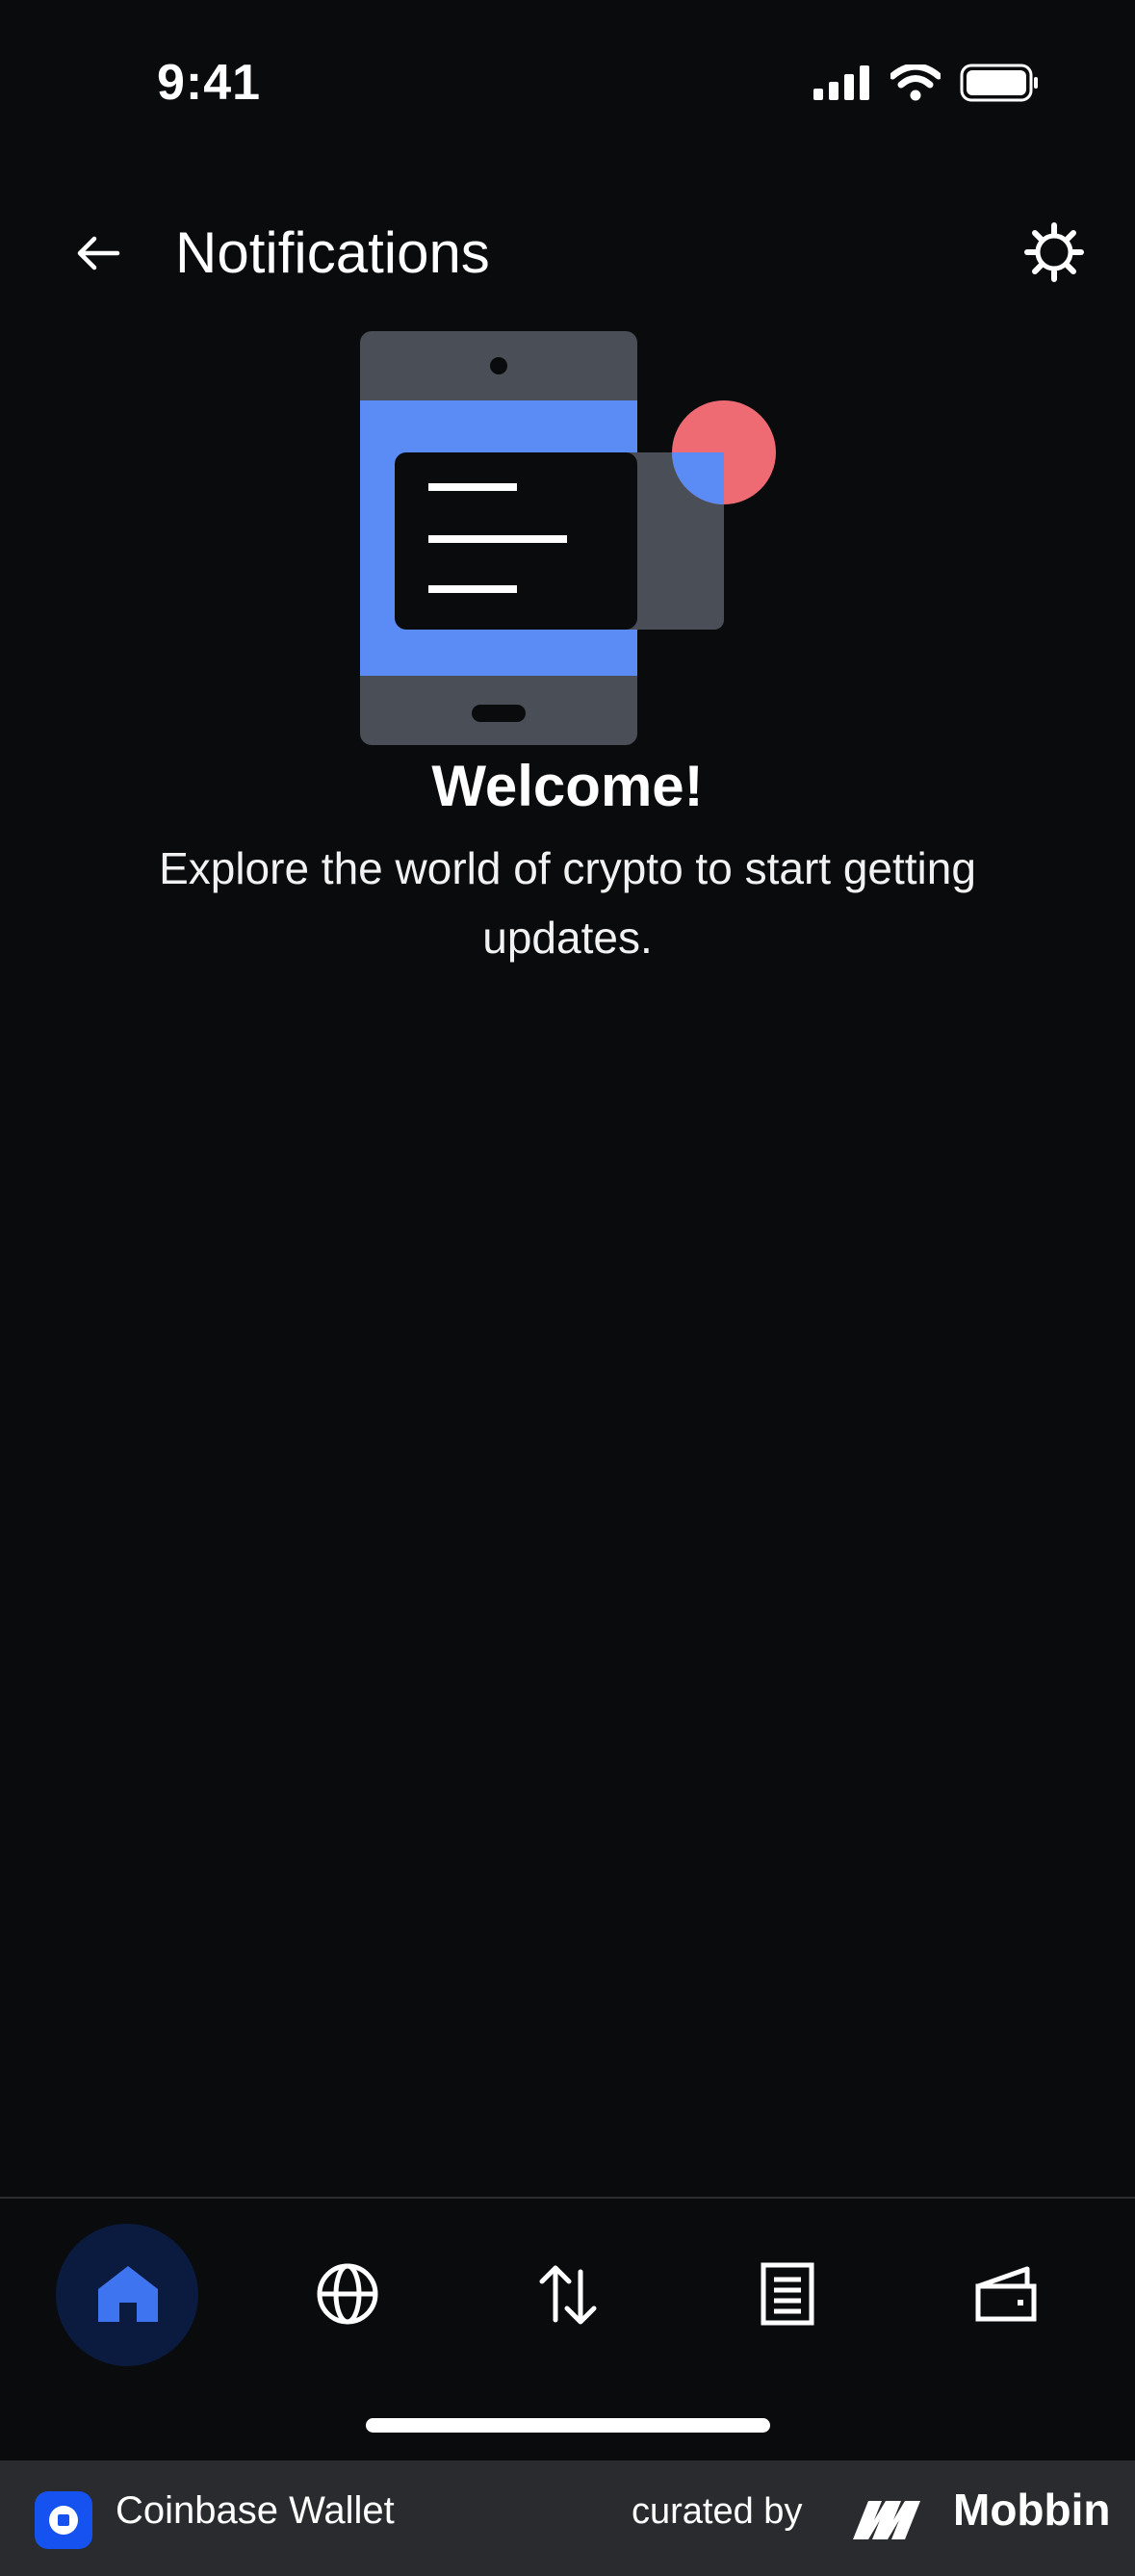 This screenshot has width=1135, height=2576. I want to click on attribution-footer: Coinbase Wallet curated by Mobbin, so click(567, 2518).